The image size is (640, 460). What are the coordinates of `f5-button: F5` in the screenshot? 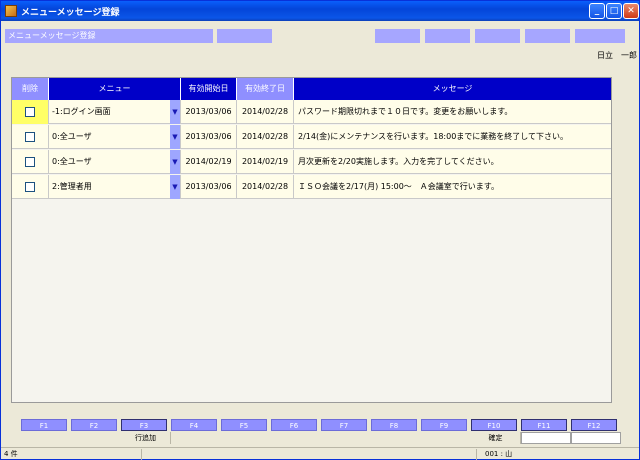 It's located at (244, 425).